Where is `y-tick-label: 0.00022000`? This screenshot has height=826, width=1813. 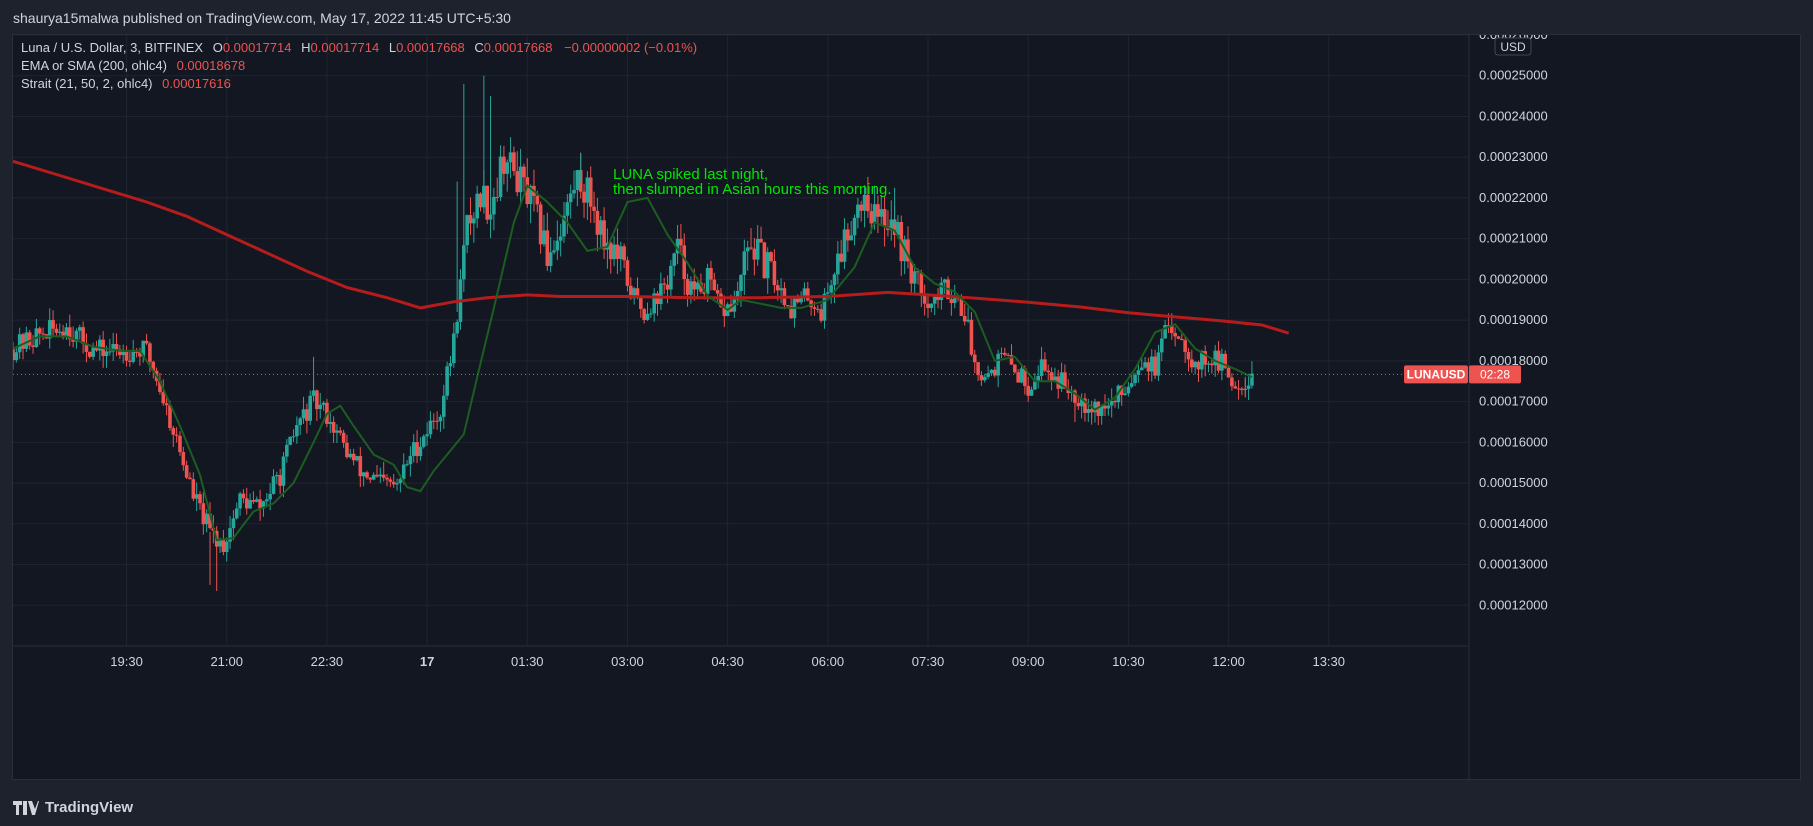 y-tick-label: 0.00022000 is located at coordinates (1513, 197).